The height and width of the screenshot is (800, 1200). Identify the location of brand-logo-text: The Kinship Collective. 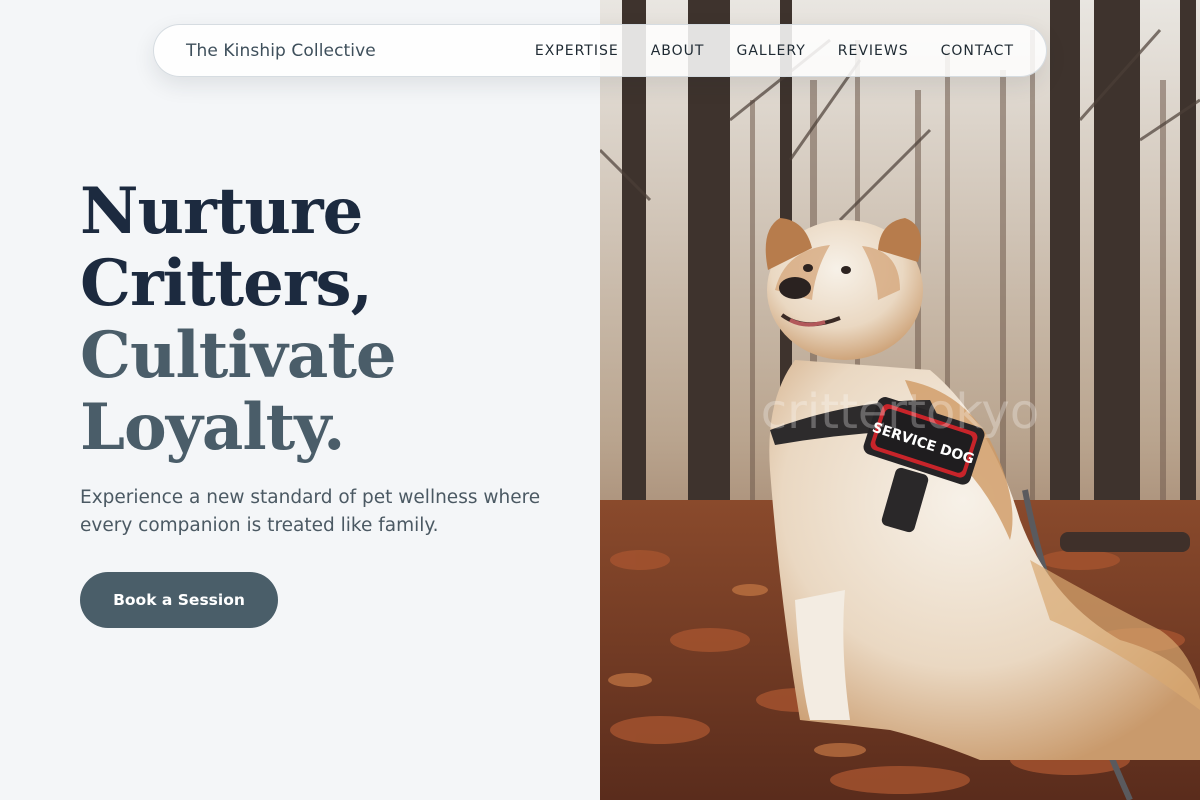
(281, 51).